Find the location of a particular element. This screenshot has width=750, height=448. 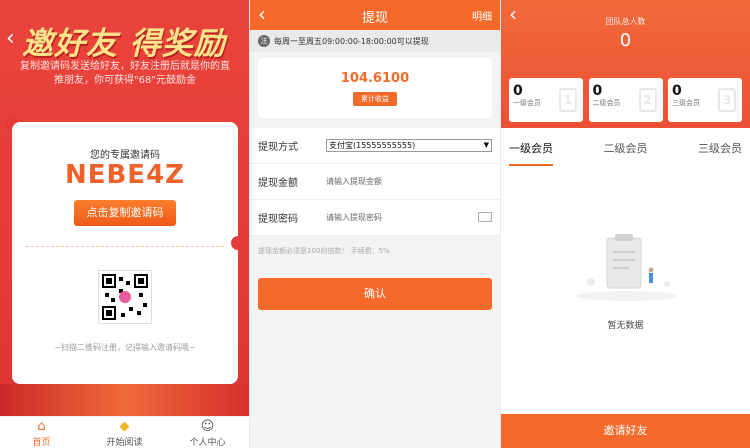

level-badge-icon: 2 is located at coordinates (647, 100).